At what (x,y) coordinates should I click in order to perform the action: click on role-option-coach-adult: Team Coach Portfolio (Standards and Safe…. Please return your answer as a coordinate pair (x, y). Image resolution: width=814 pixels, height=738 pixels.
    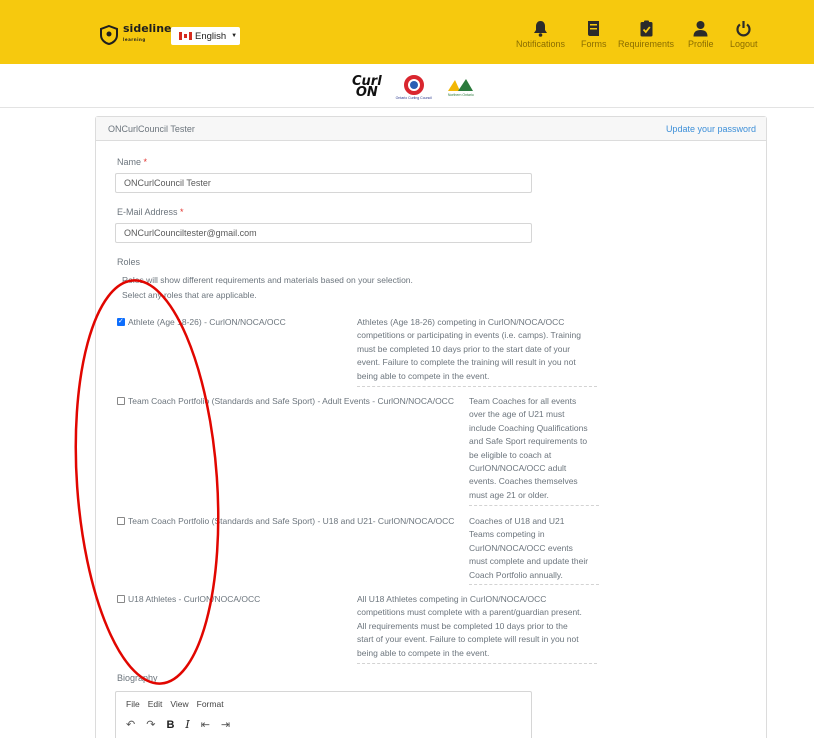
    Looking at the image, I should click on (285, 401).